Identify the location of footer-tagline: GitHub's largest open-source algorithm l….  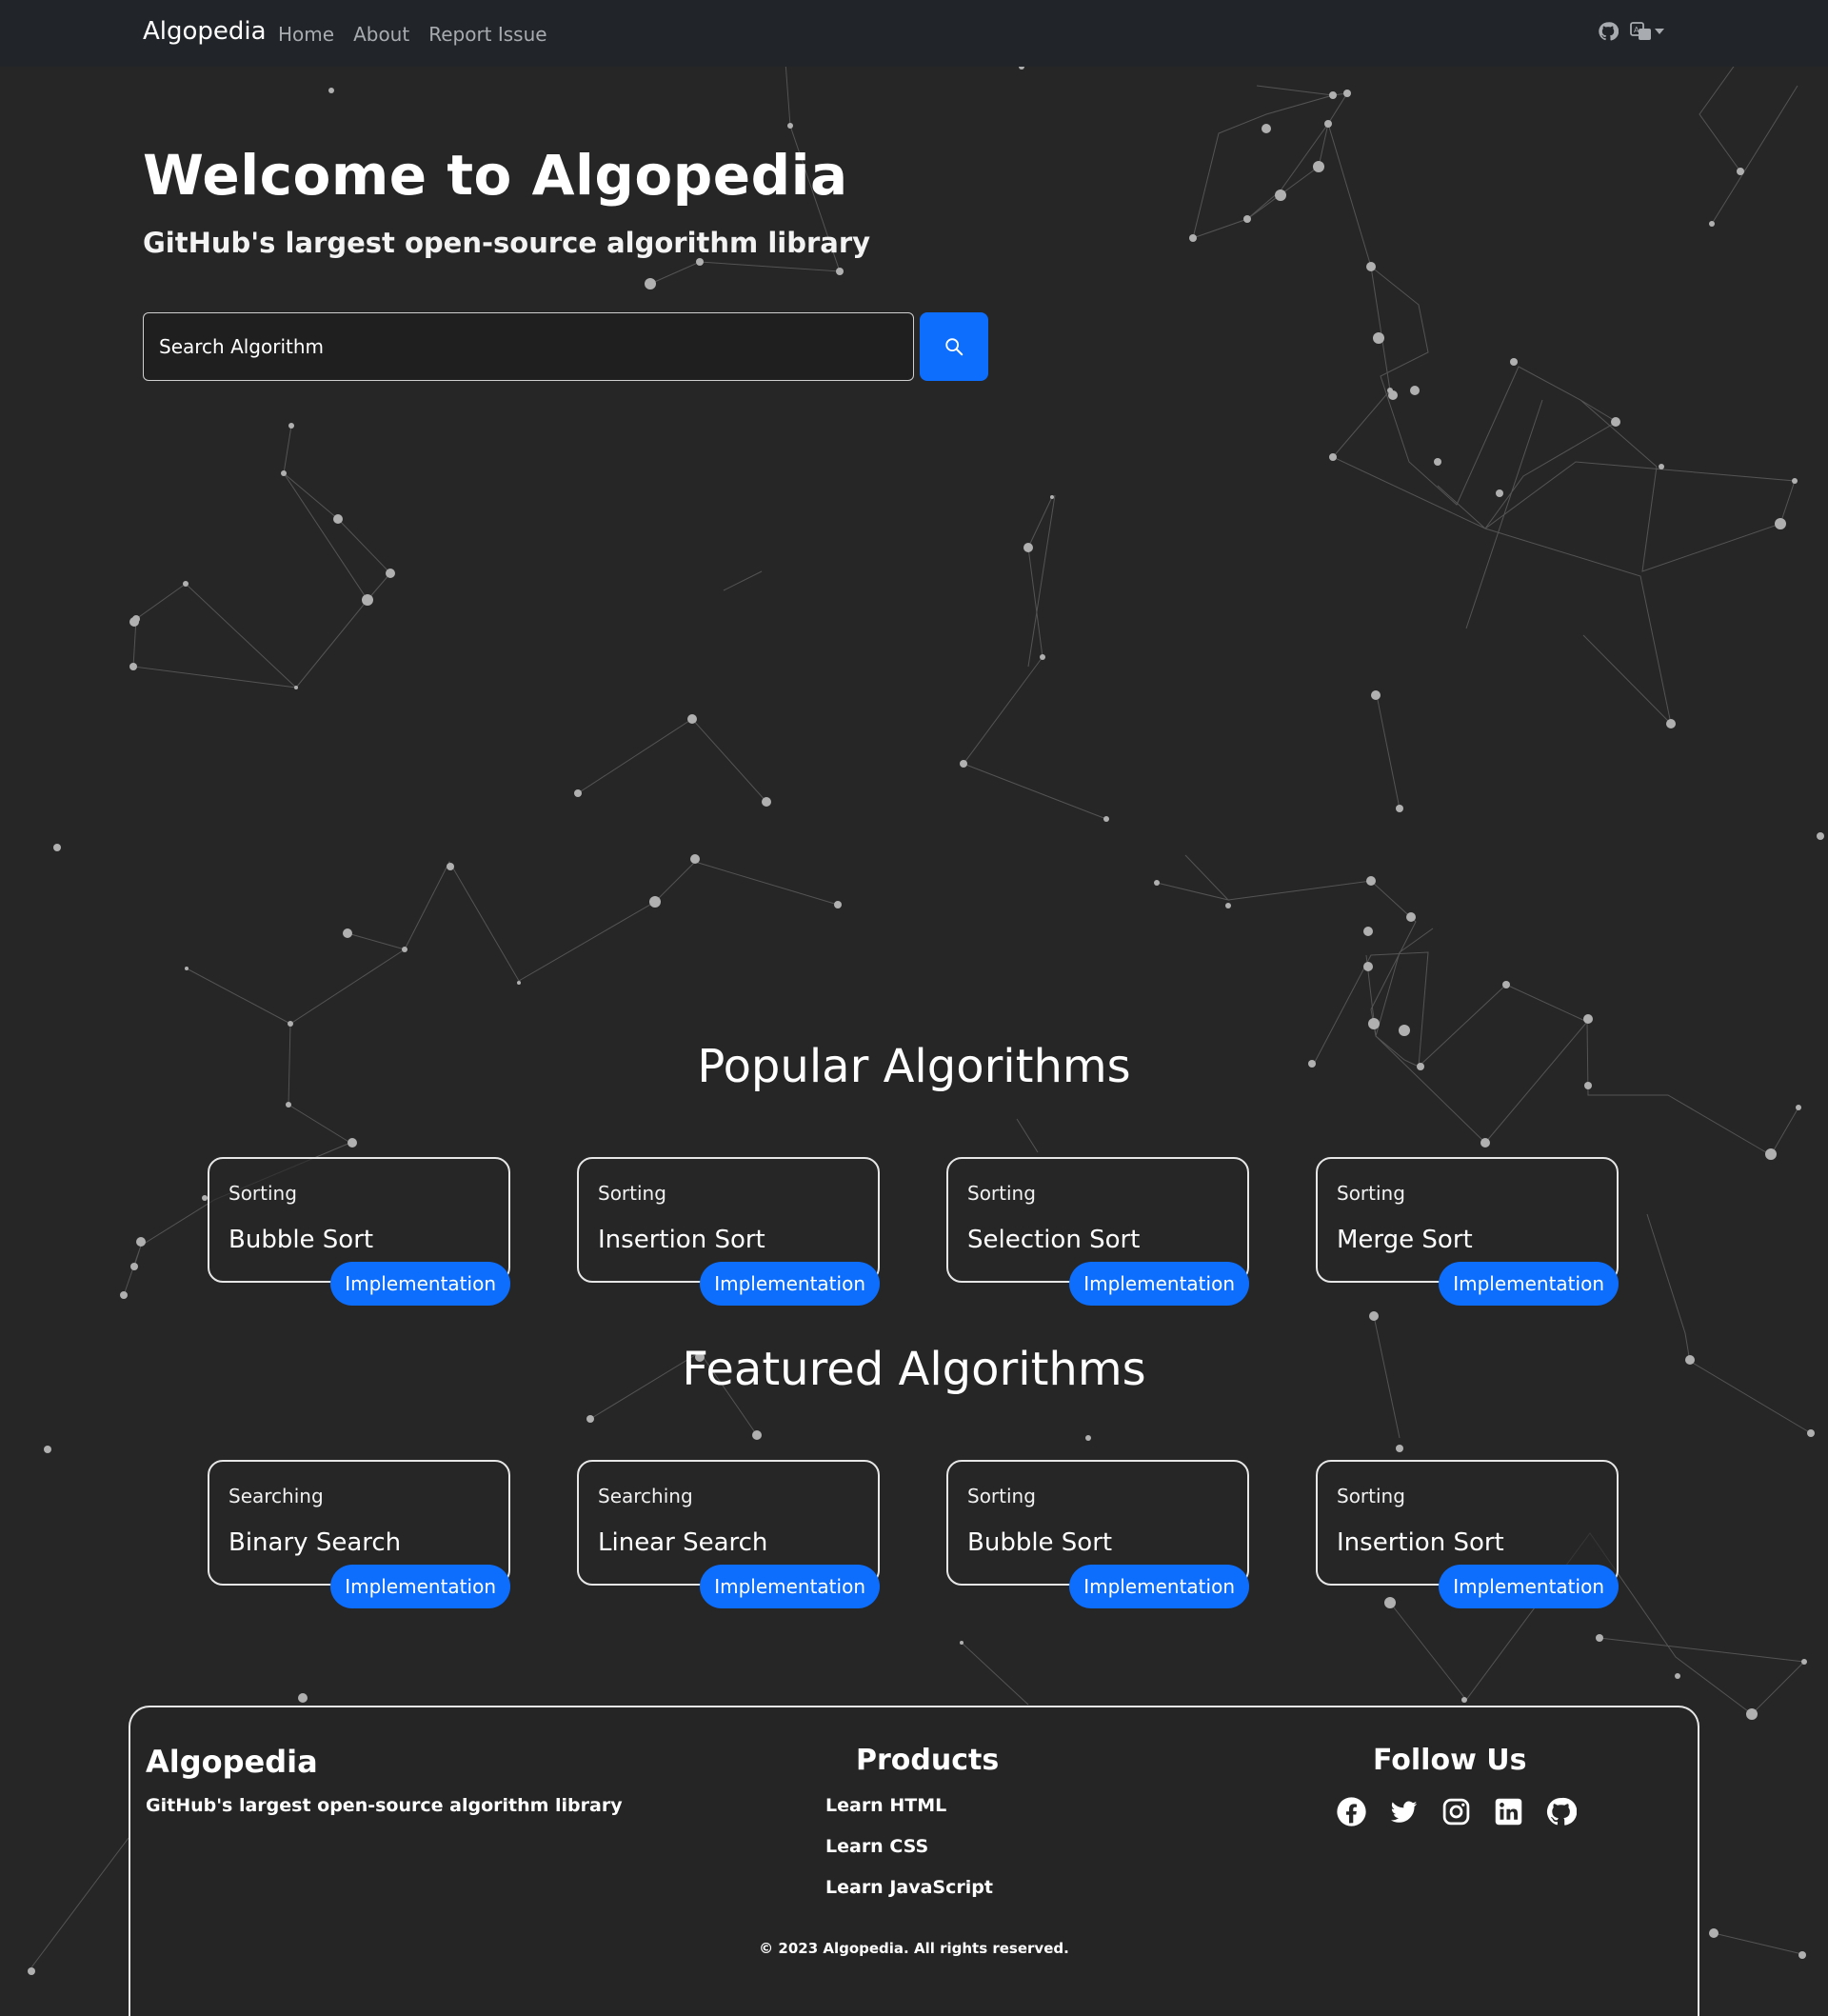
(384, 1805).